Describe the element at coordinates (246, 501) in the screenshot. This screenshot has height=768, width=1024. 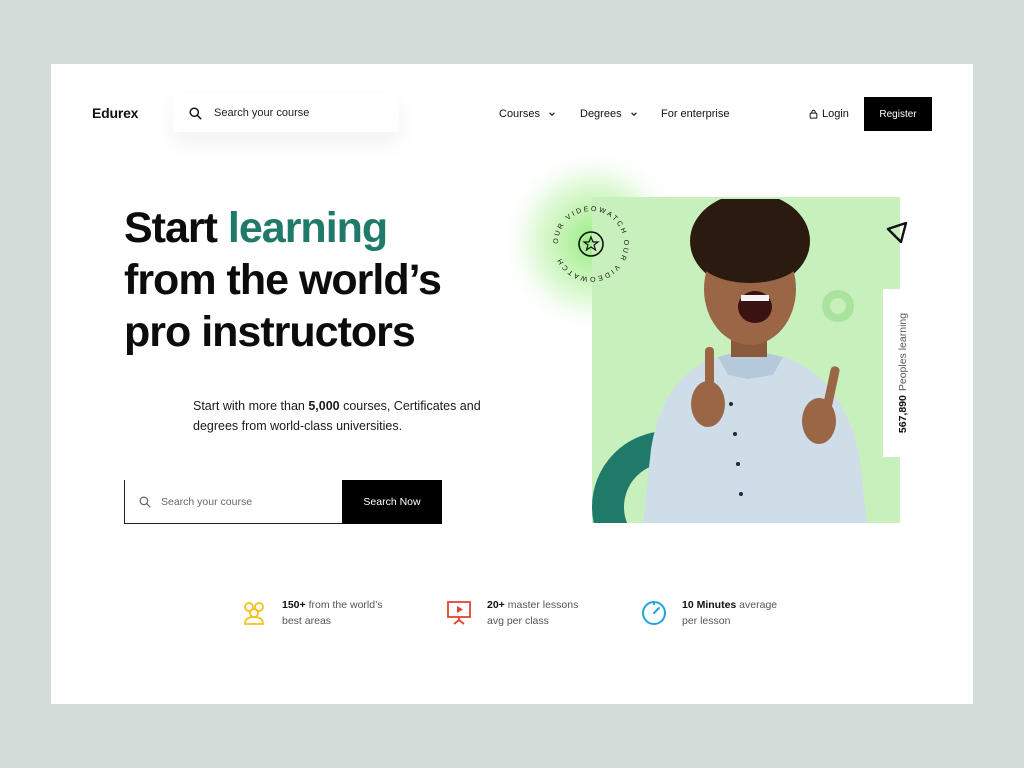
I see `hero-search-input` at that location.